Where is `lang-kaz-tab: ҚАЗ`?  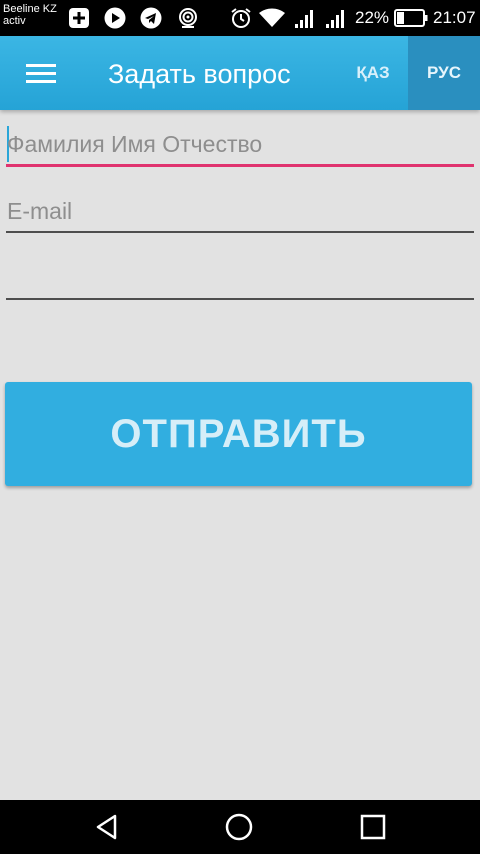
lang-kaz-tab: ҚАЗ is located at coordinates (373, 73).